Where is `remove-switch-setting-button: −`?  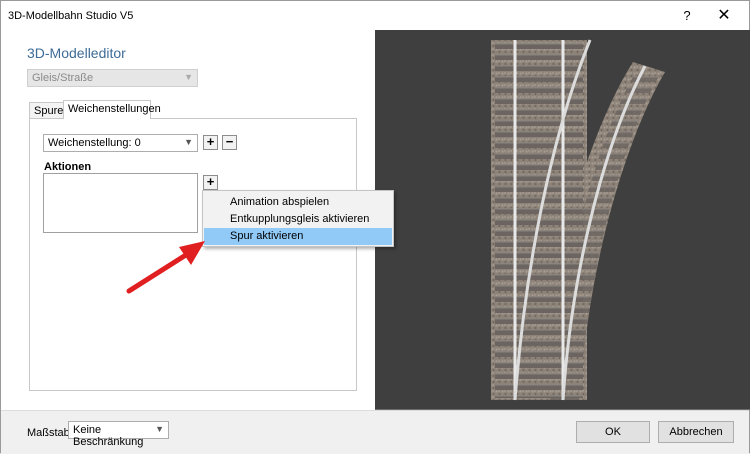 remove-switch-setting-button: − is located at coordinates (229, 142).